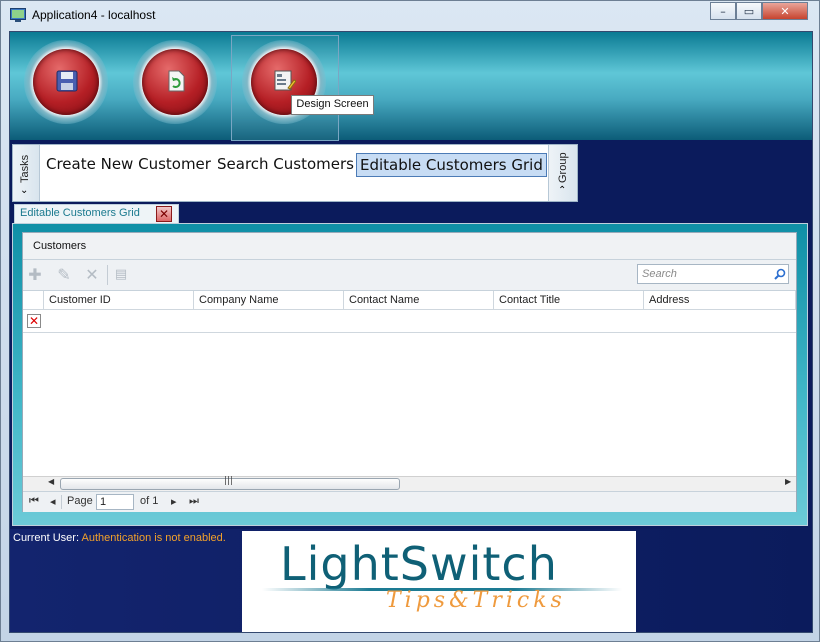  What do you see at coordinates (194, 501) in the screenshot?
I see `last-page-icon: ⏭` at bounding box center [194, 501].